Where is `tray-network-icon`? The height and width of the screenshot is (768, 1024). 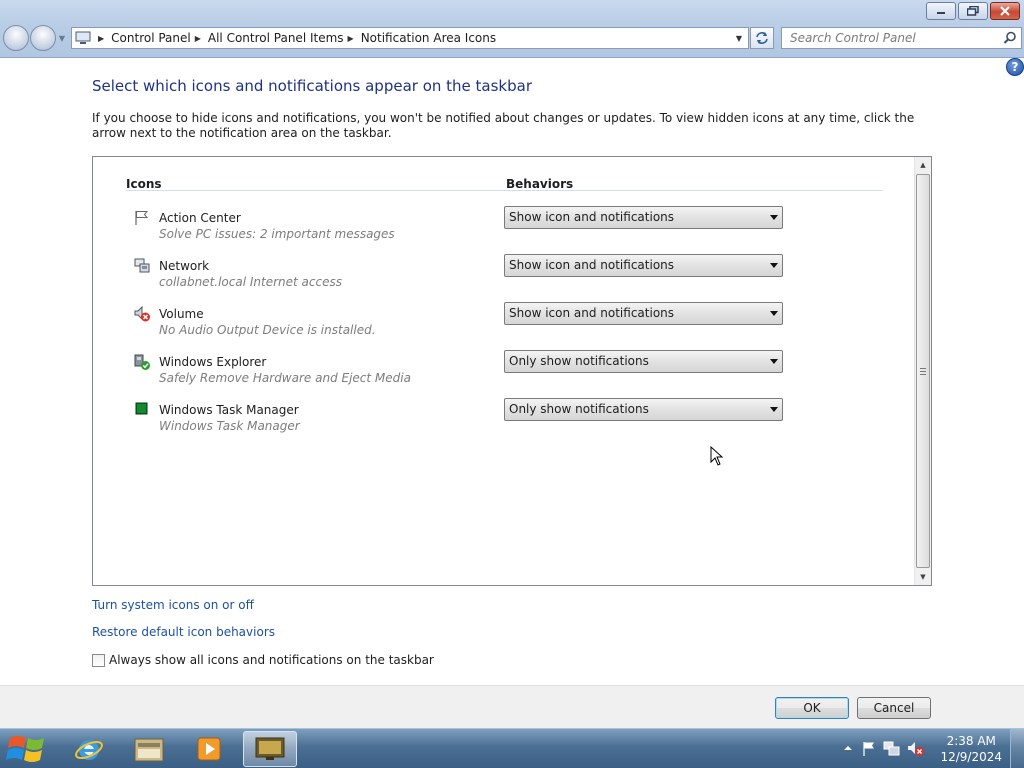
tray-network-icon is located at coordinates (892, 749).